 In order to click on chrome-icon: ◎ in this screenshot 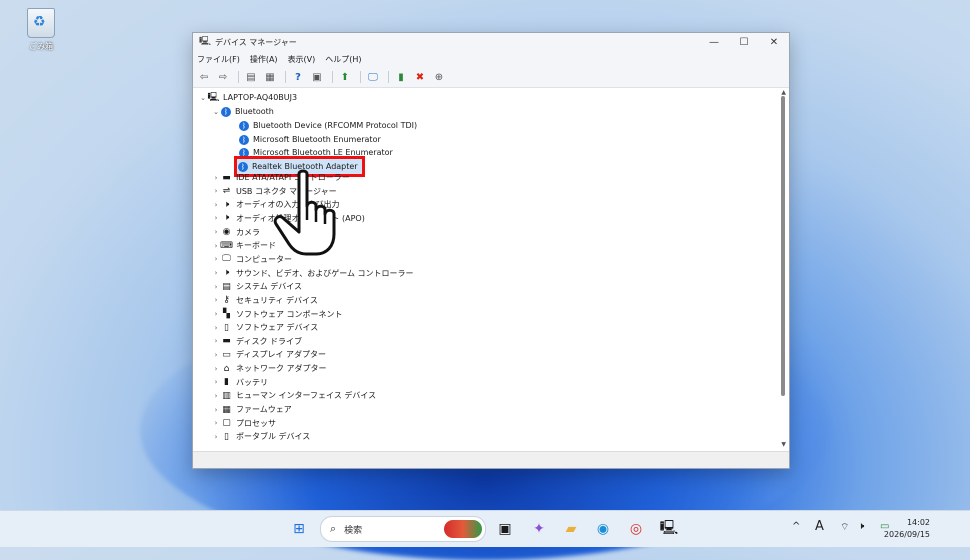, I will do `click(636, 529)`.